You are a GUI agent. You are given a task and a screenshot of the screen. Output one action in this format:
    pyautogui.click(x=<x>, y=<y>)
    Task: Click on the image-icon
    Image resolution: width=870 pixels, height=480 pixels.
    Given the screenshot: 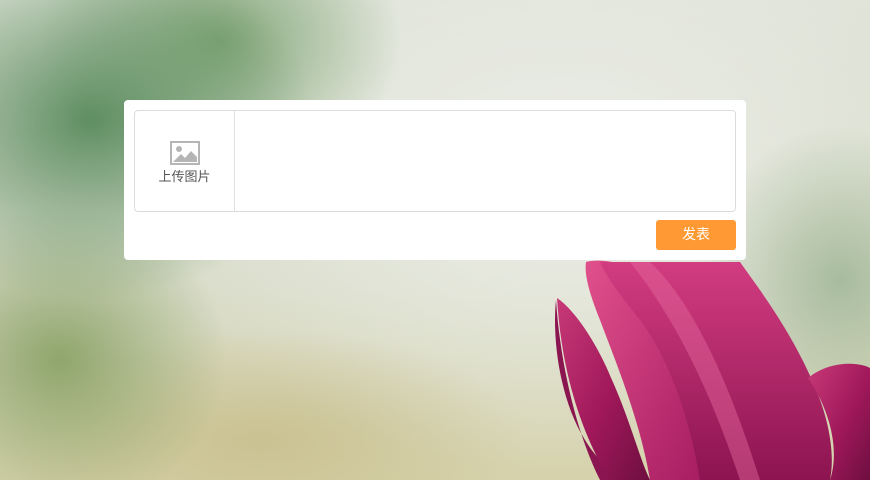 What is the action you would take?
    pyautogui.click(x=184, y=153)
    